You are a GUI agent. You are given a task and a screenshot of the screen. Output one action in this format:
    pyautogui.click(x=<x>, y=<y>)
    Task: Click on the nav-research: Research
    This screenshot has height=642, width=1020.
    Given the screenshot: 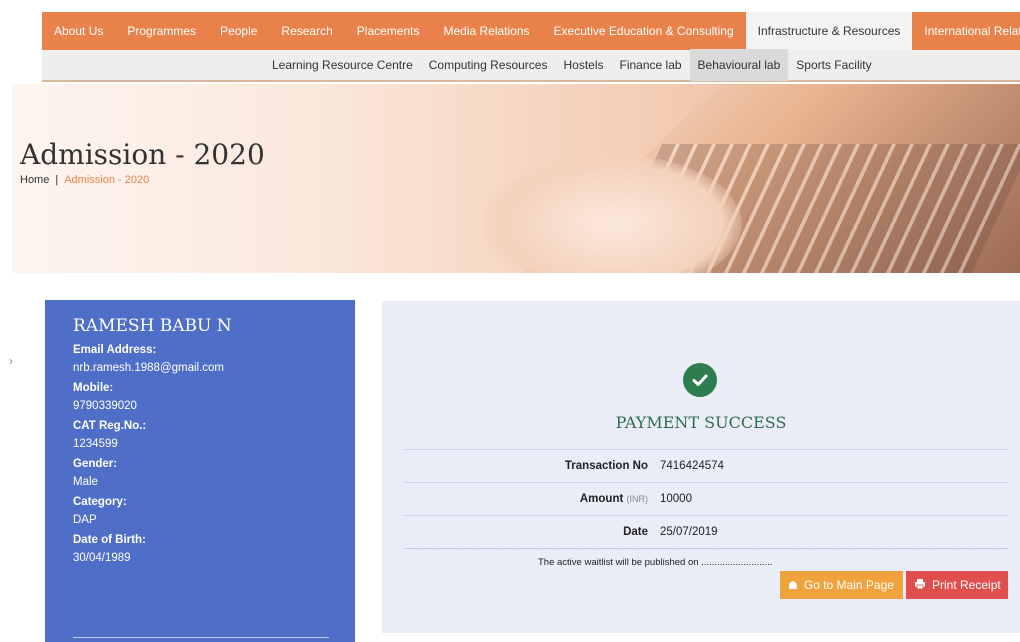 What is the action you would take?
    pyautogui.click(x=306, y=31)
    